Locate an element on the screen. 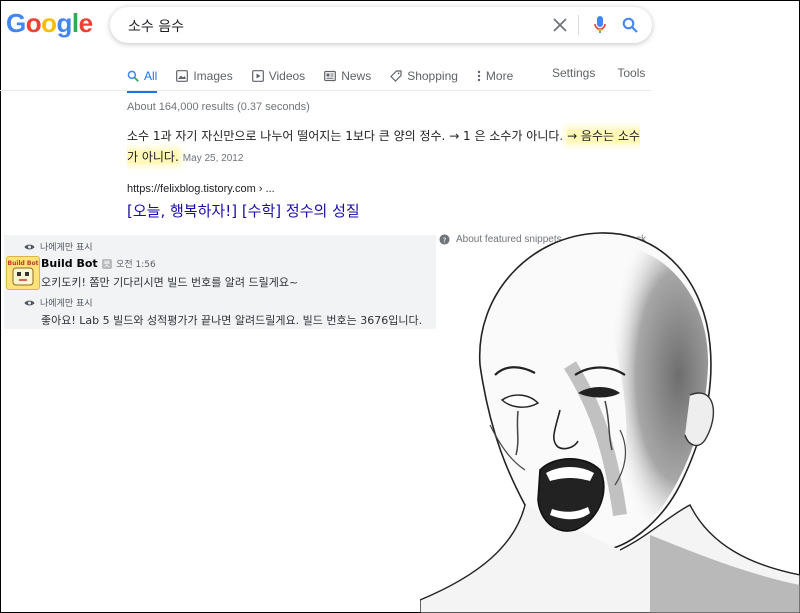  tab-images: Images is located at coordinates (204, 76).